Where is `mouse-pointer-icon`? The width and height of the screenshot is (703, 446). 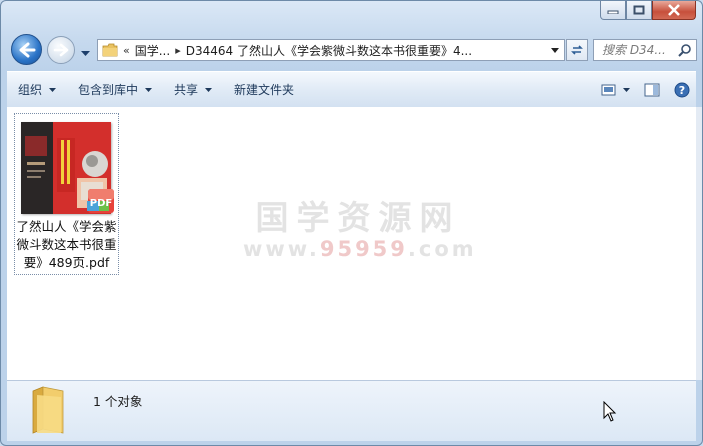
mouse-pointer-icon is located at coordinates (610, 411).